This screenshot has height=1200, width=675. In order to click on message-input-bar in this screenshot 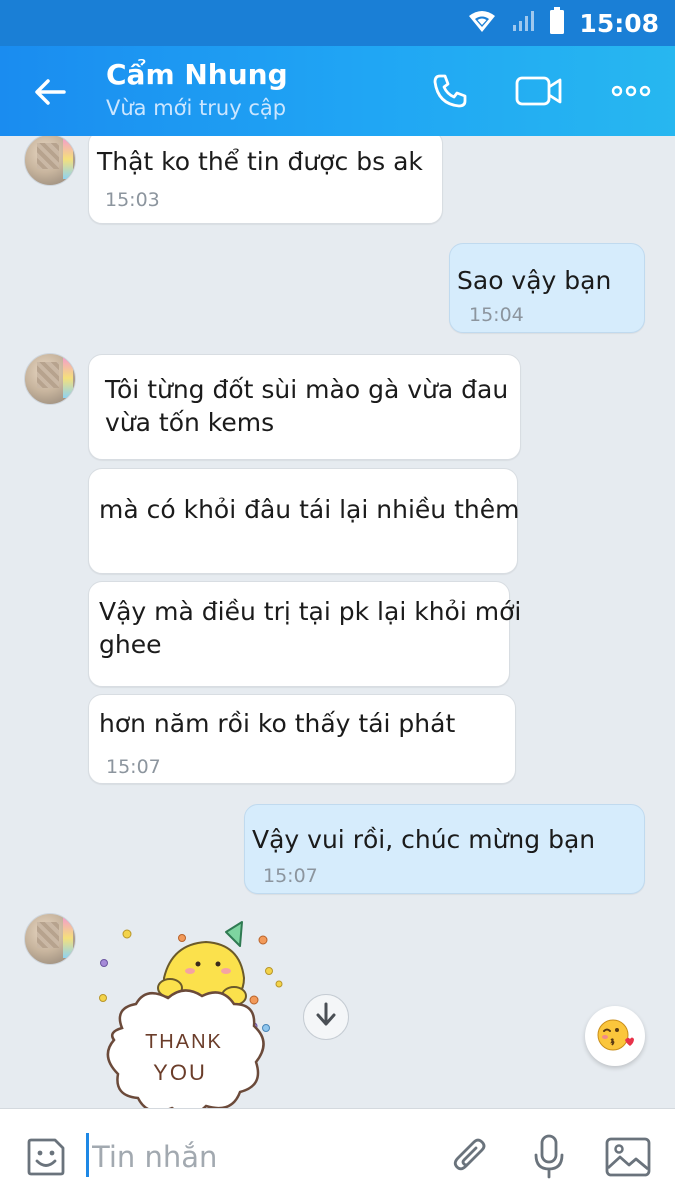, I will do `click(337, 1154)`.